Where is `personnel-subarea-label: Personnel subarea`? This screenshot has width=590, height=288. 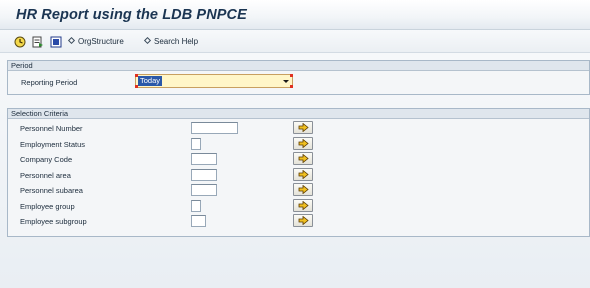 personnel-subarea-label: Personnel subarea is located at coordinates (51, 190).